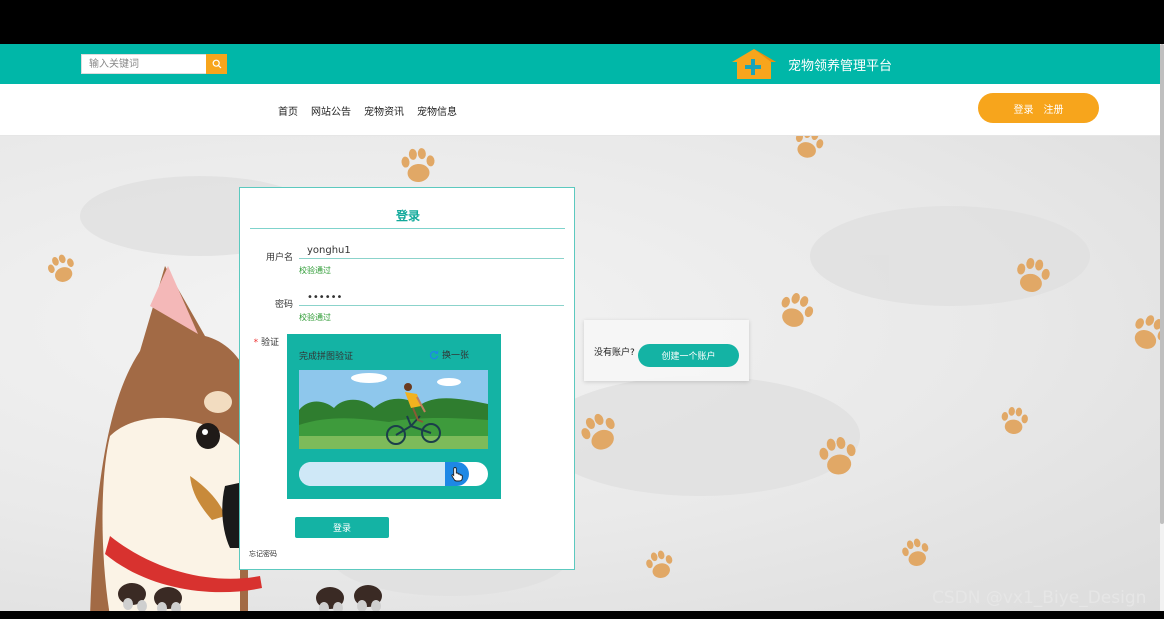 Image resolution: width=1164 pixels, height=619 pixels. I want to click on captcha-slider-handle, so click(457, 474).